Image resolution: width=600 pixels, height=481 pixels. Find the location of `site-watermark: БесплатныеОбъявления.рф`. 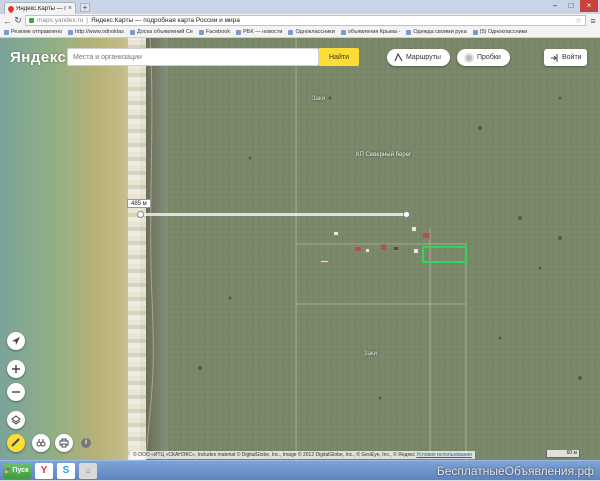

site-watermark: БесплатныеОбъявления.рф is located at coordinates (515, 471).